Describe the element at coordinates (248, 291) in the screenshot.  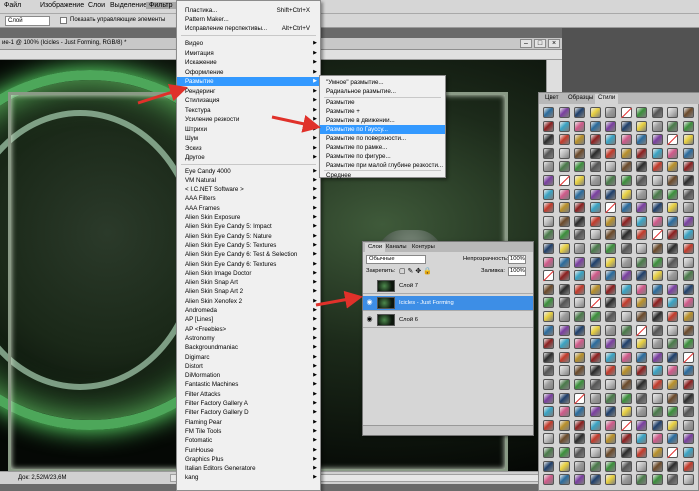
I see `menu-item-plugin-13: Alien Skin Snap Art 2 ▶` at that location.